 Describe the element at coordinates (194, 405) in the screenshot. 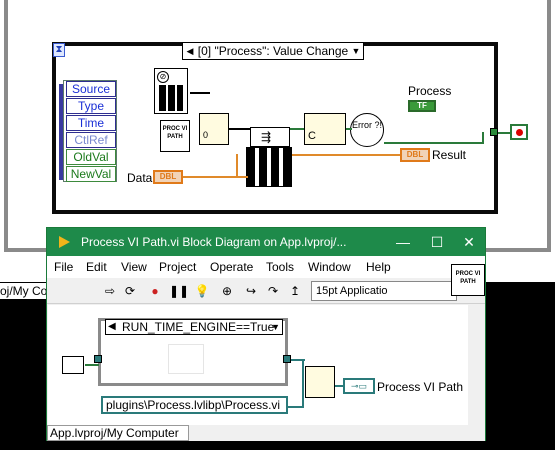

I see `path-constant: plugins\Process.lvlibp\Process.vi` at that location.